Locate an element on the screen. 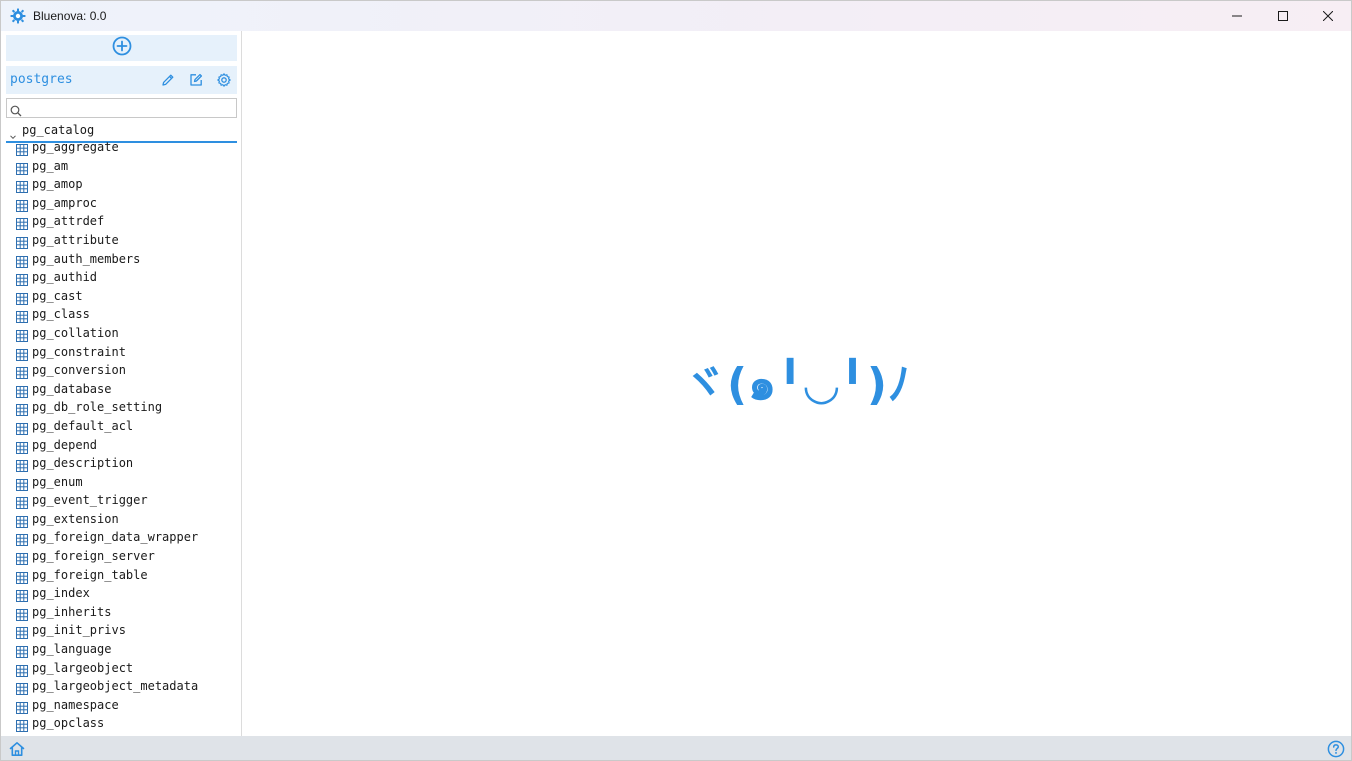  table-name: pg_db_role_setting is located at coordinates (97, 407).